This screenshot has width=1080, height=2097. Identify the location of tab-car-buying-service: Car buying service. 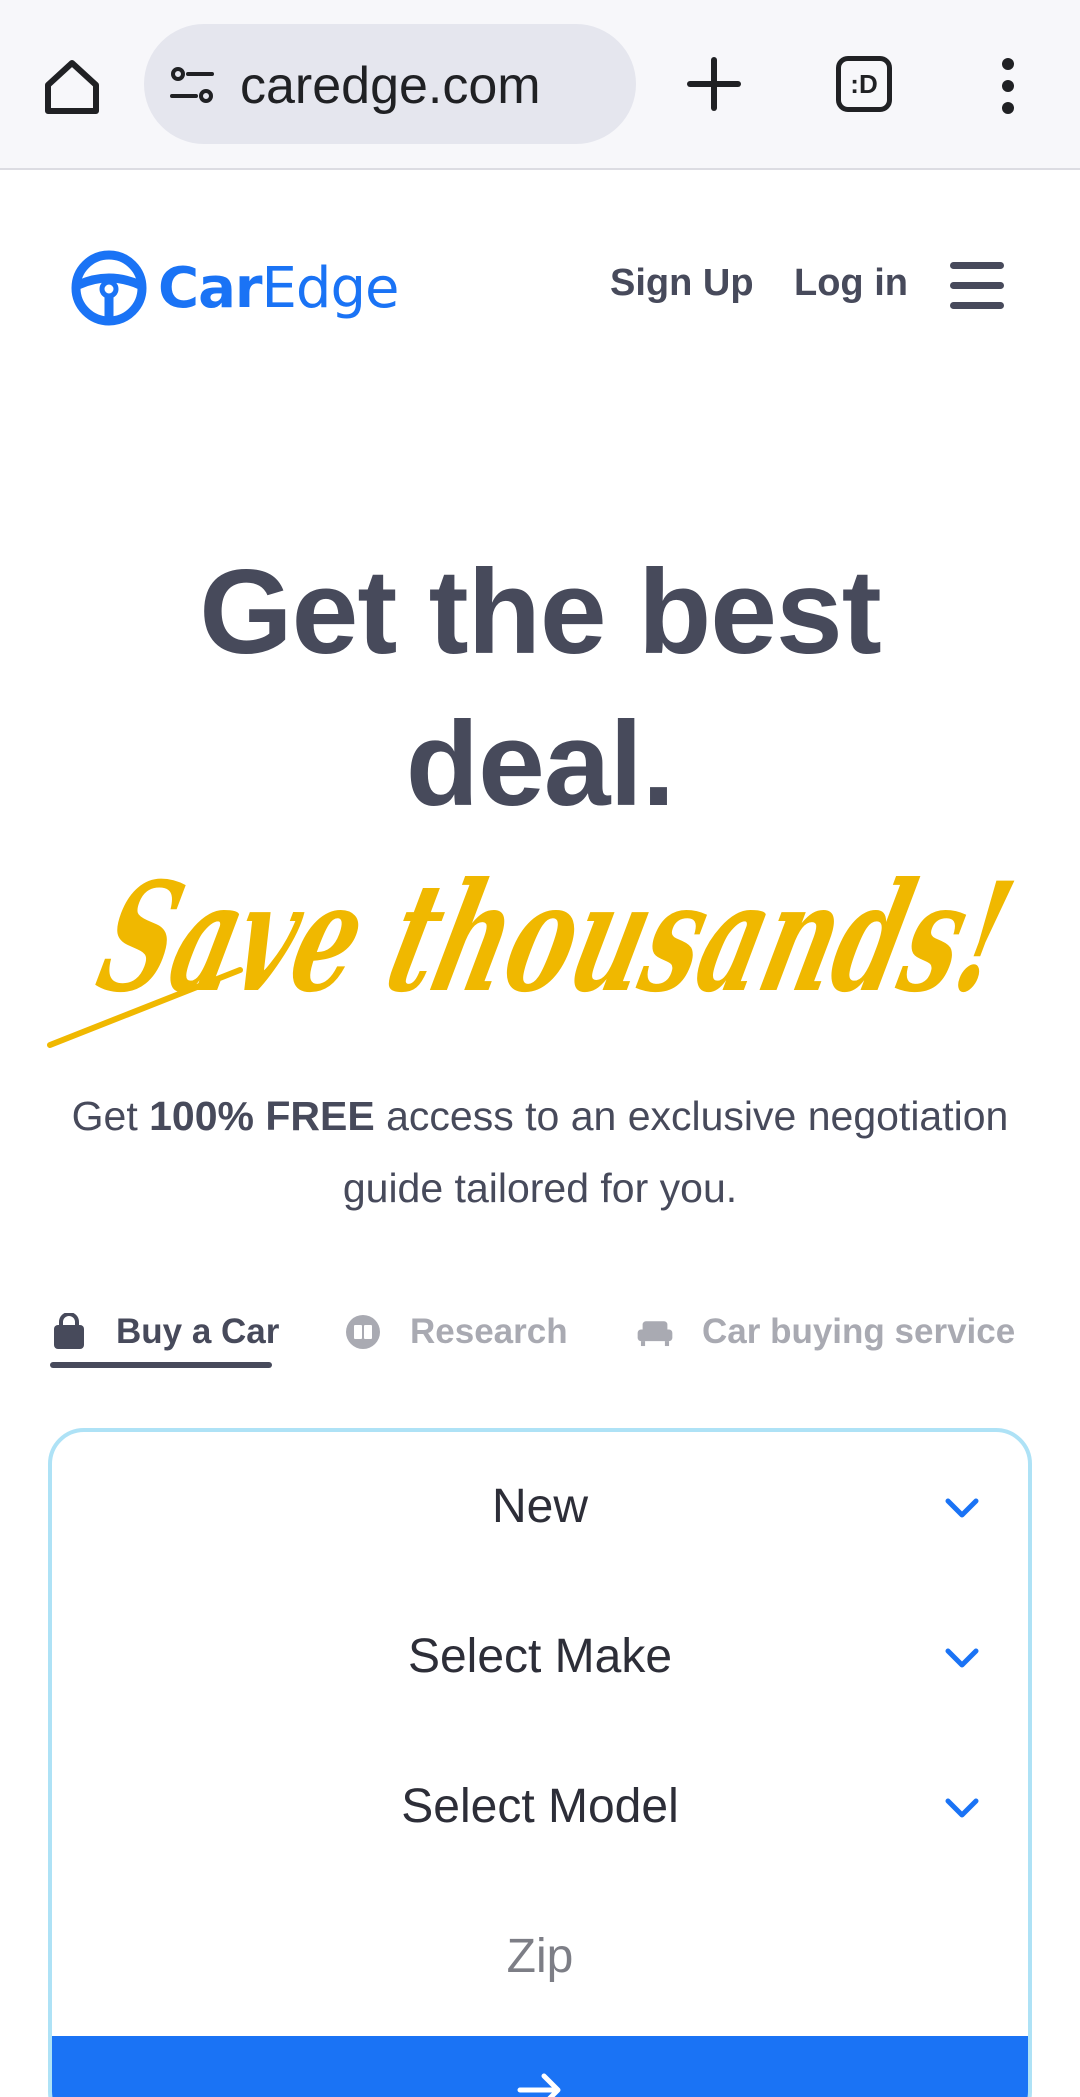
(825, 1332).